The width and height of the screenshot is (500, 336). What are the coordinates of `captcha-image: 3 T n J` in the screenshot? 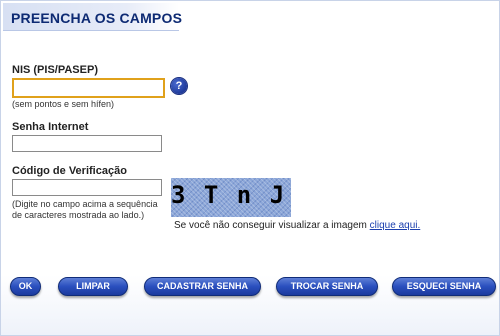 It's located at (231, 197).